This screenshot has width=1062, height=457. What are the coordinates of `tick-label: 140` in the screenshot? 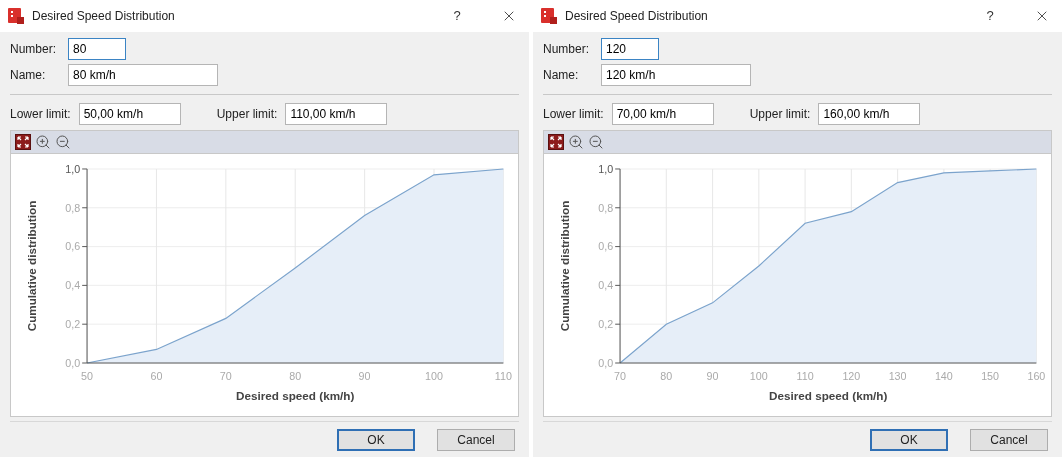 It's located at (943, 375).